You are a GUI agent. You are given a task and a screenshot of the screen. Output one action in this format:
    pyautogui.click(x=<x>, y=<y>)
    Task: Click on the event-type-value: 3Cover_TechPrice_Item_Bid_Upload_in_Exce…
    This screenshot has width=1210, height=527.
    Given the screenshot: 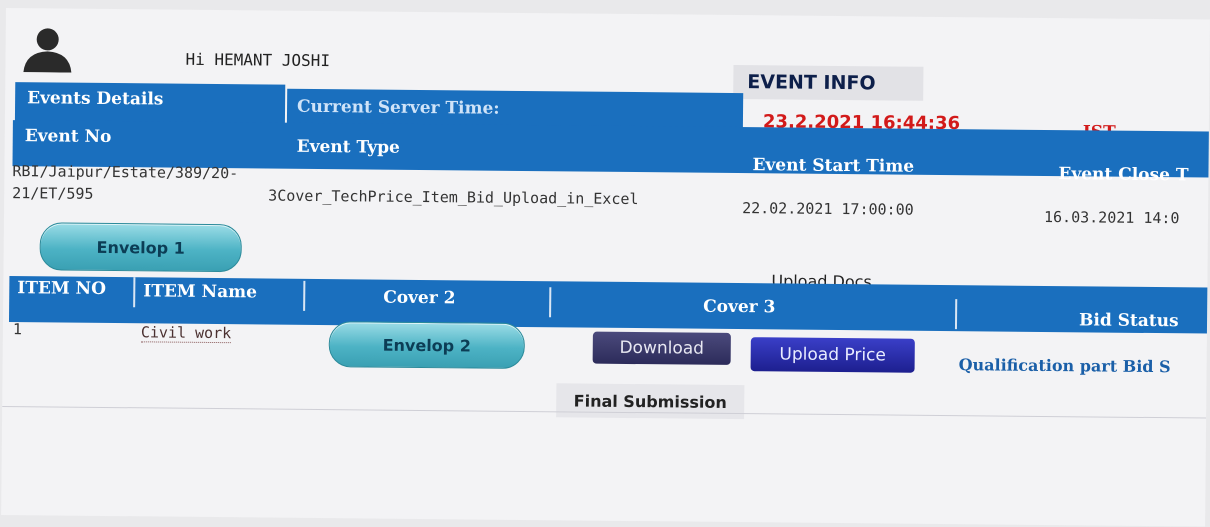 What is the action you would take?
    pyautogui.click(x=453, y=197)
    